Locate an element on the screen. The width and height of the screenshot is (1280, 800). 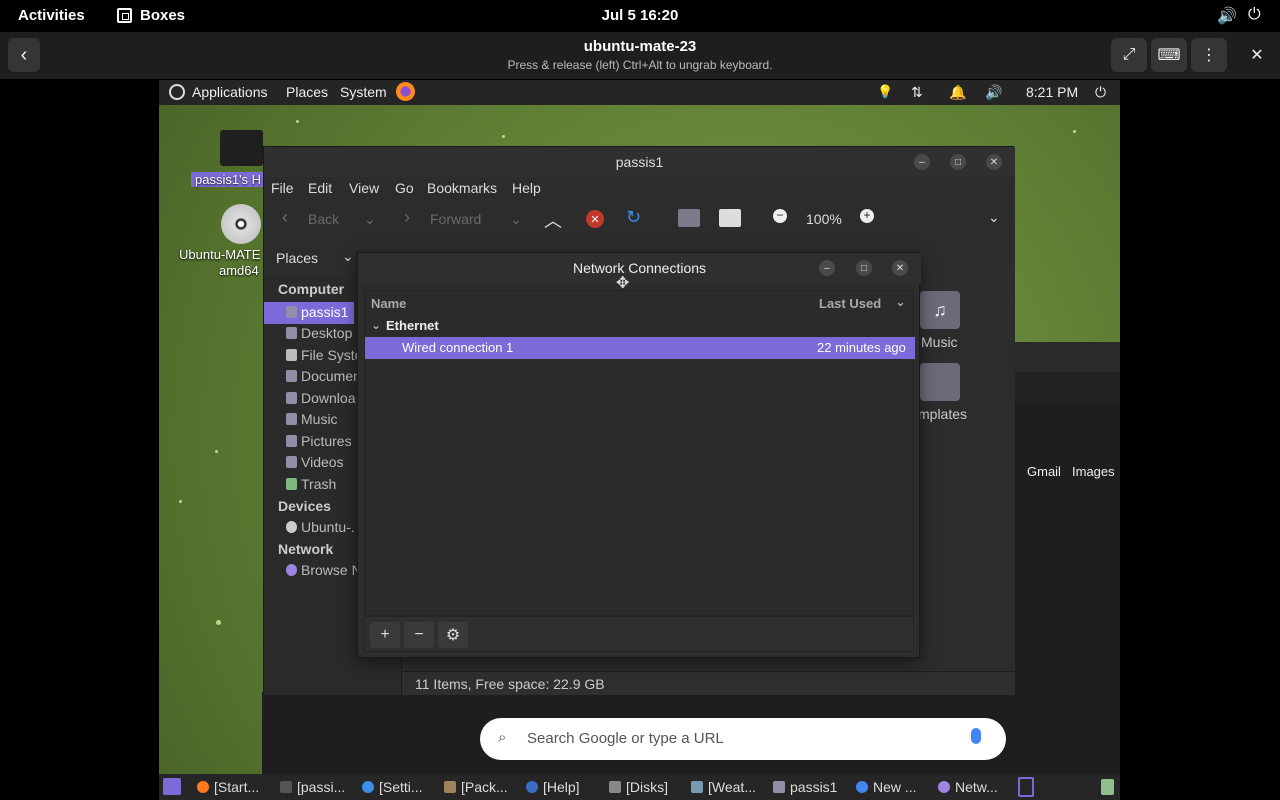
search-placeholder: Search Google or type a URL is located at coordinates (625, 738).